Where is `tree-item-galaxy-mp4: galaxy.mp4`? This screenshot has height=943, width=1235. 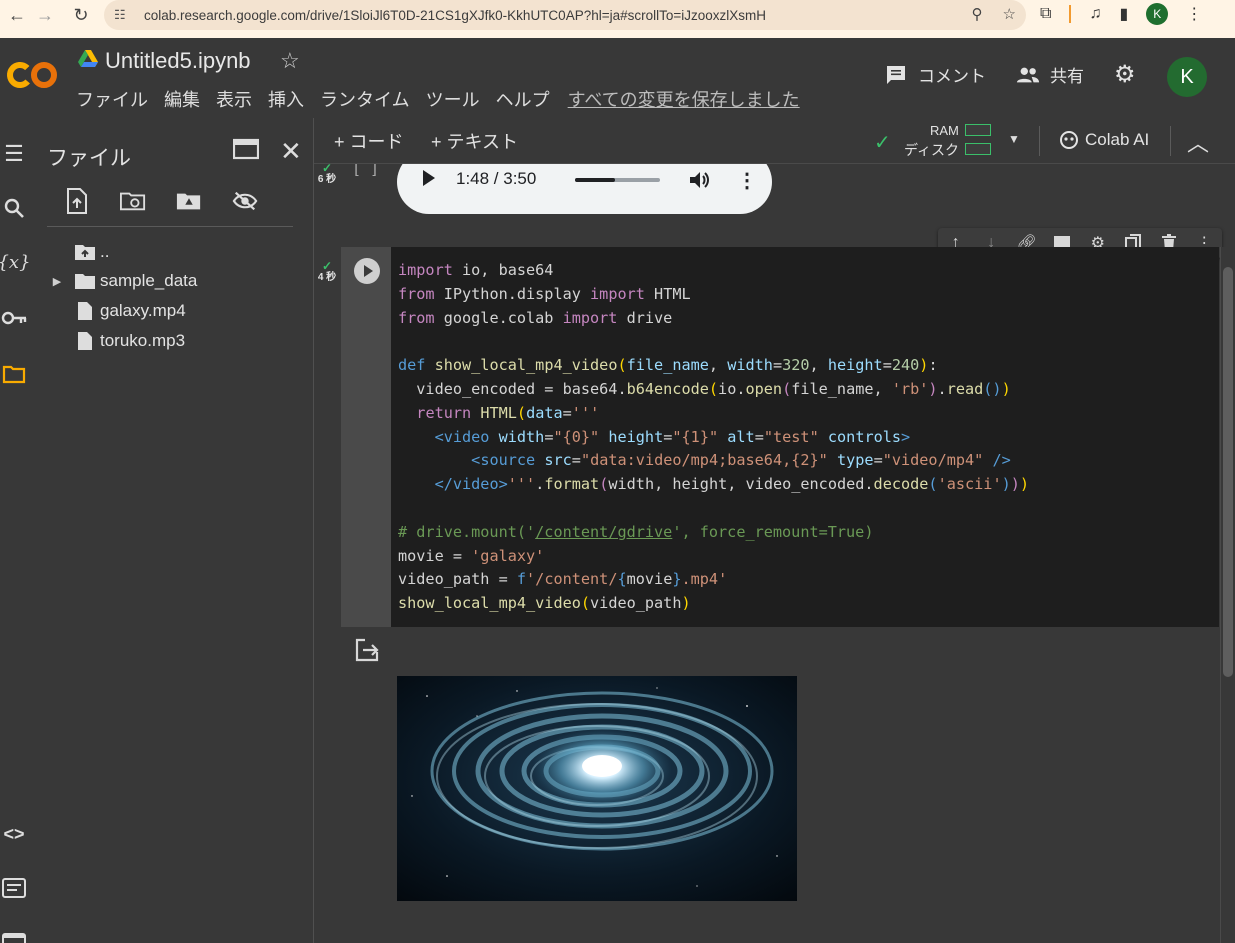 tree-item-galaxy-mp4: galaxy.mp4 is located at coordinates (115, 311).